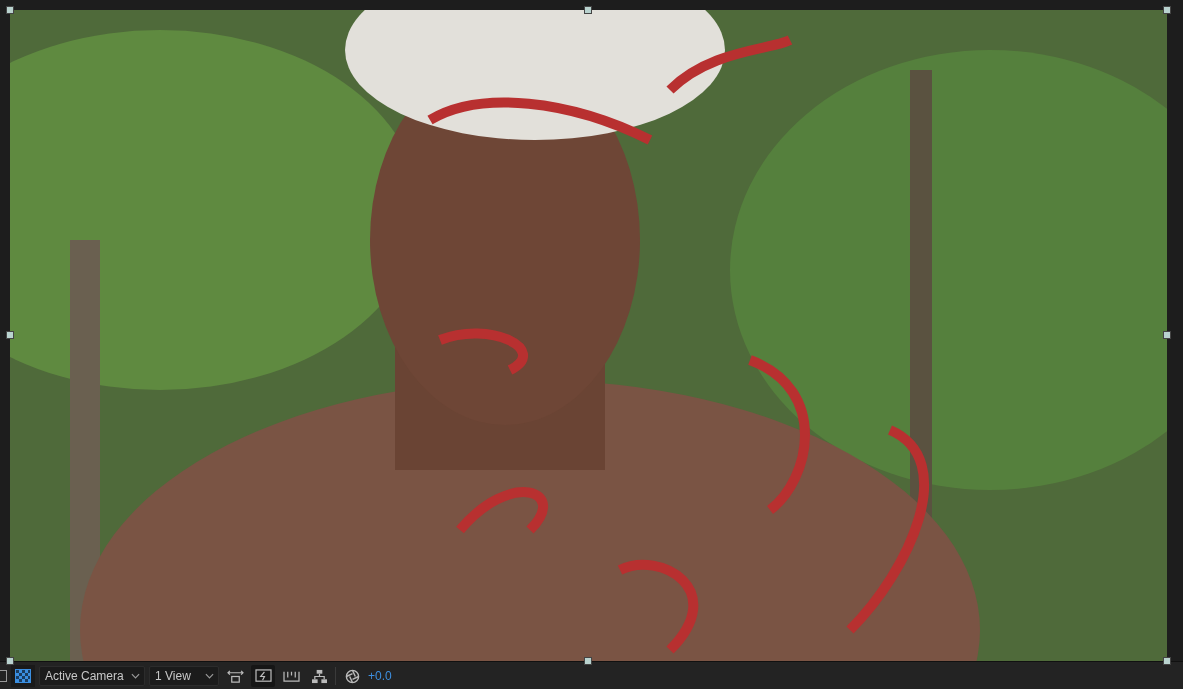  I want to click on transparency-grid-button, so click(23, 676).